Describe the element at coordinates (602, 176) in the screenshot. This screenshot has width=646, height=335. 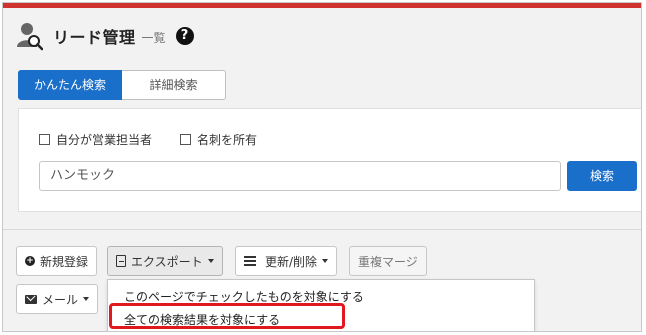
I see `search-button: 検索` at that location.